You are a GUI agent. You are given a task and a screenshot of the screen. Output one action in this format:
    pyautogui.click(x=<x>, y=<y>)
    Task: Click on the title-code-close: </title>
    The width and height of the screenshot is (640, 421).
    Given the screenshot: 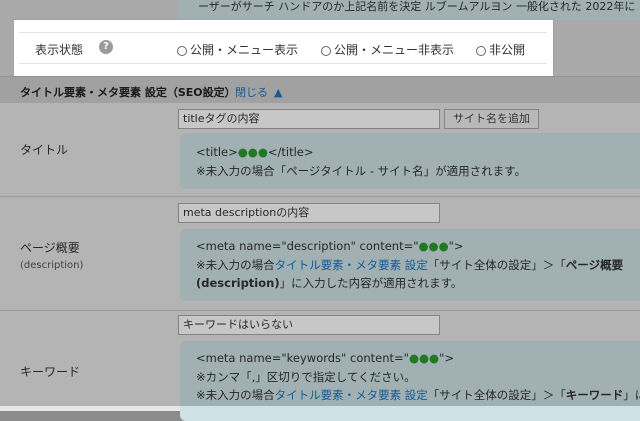 What is the action you would take?
    pyautogui.click(x=290, y=152)
    